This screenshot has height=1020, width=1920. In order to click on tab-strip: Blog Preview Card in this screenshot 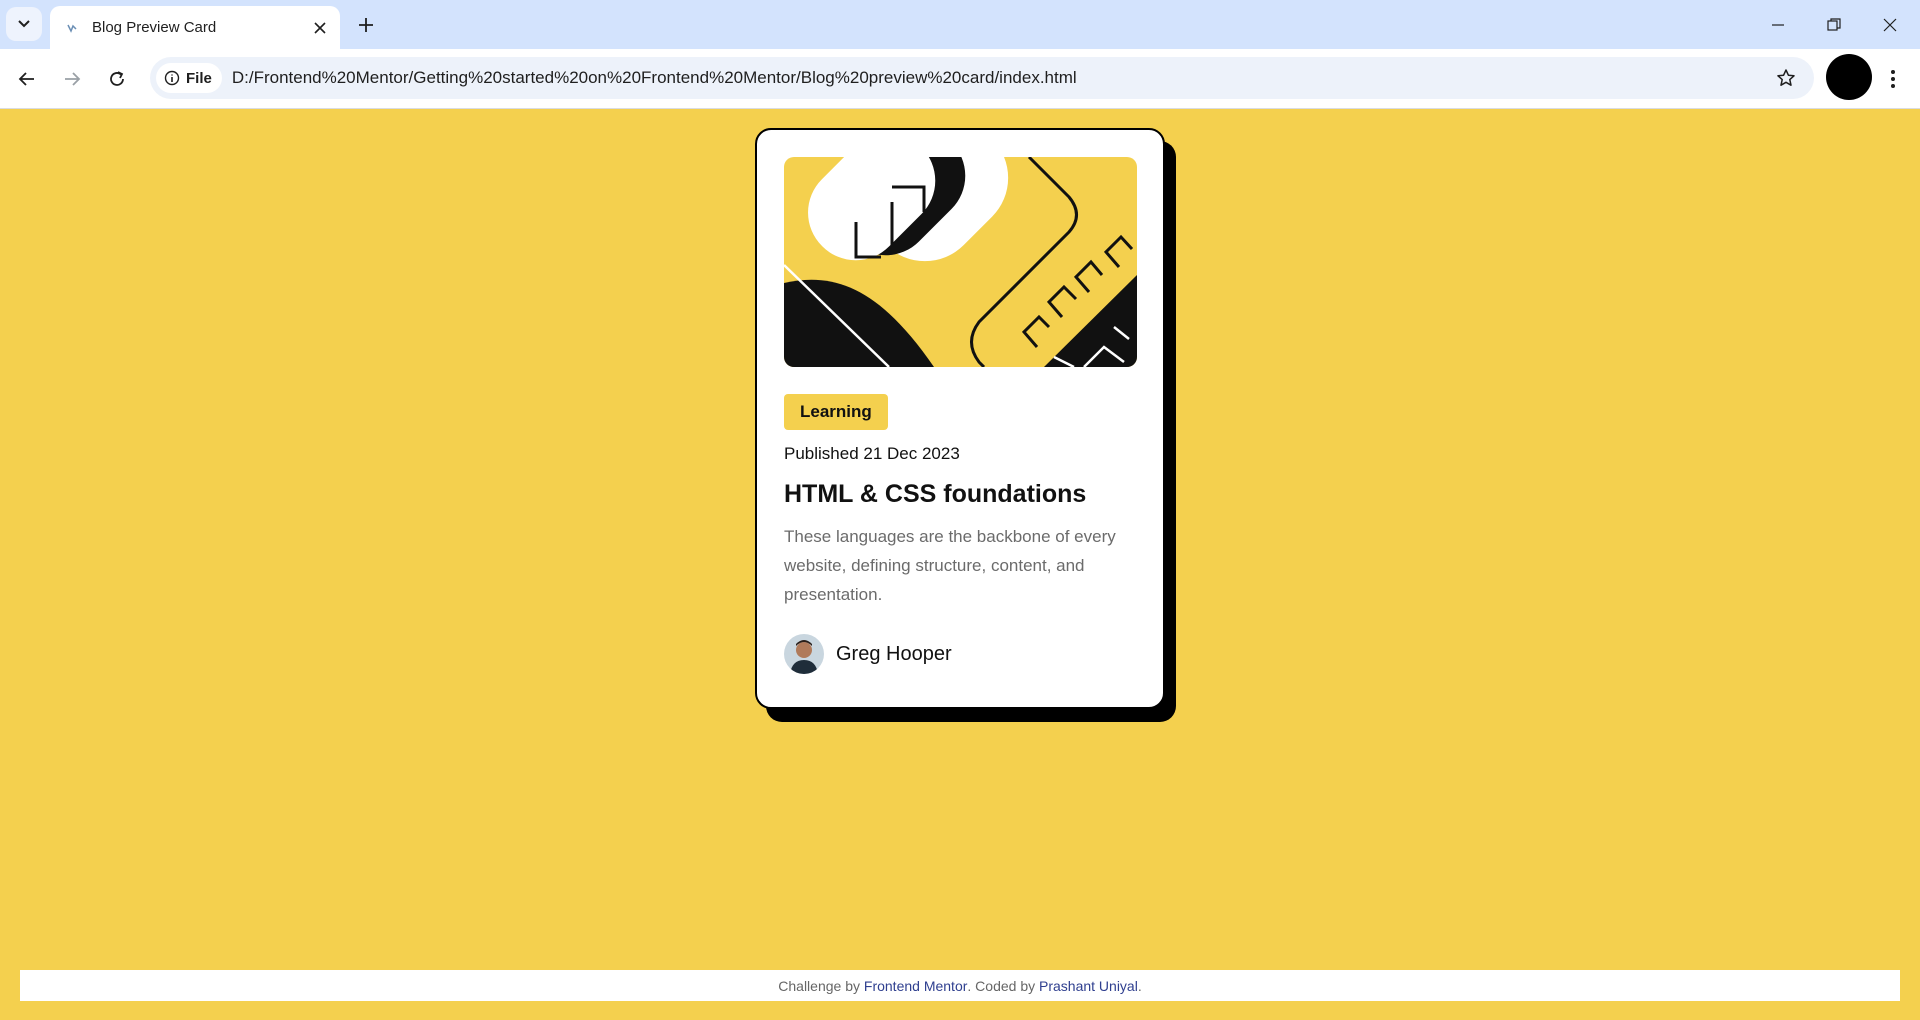, I will do `click(960, 24)`.